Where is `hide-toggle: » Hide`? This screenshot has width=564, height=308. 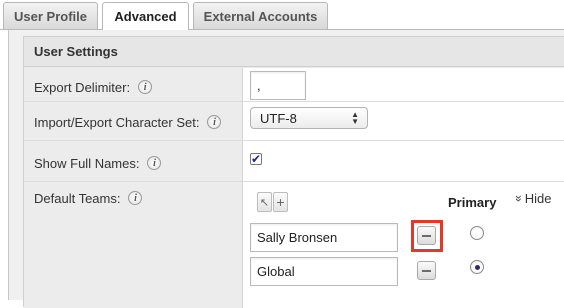
hide-toggle: » Hide is located at coordinates (532, 198).